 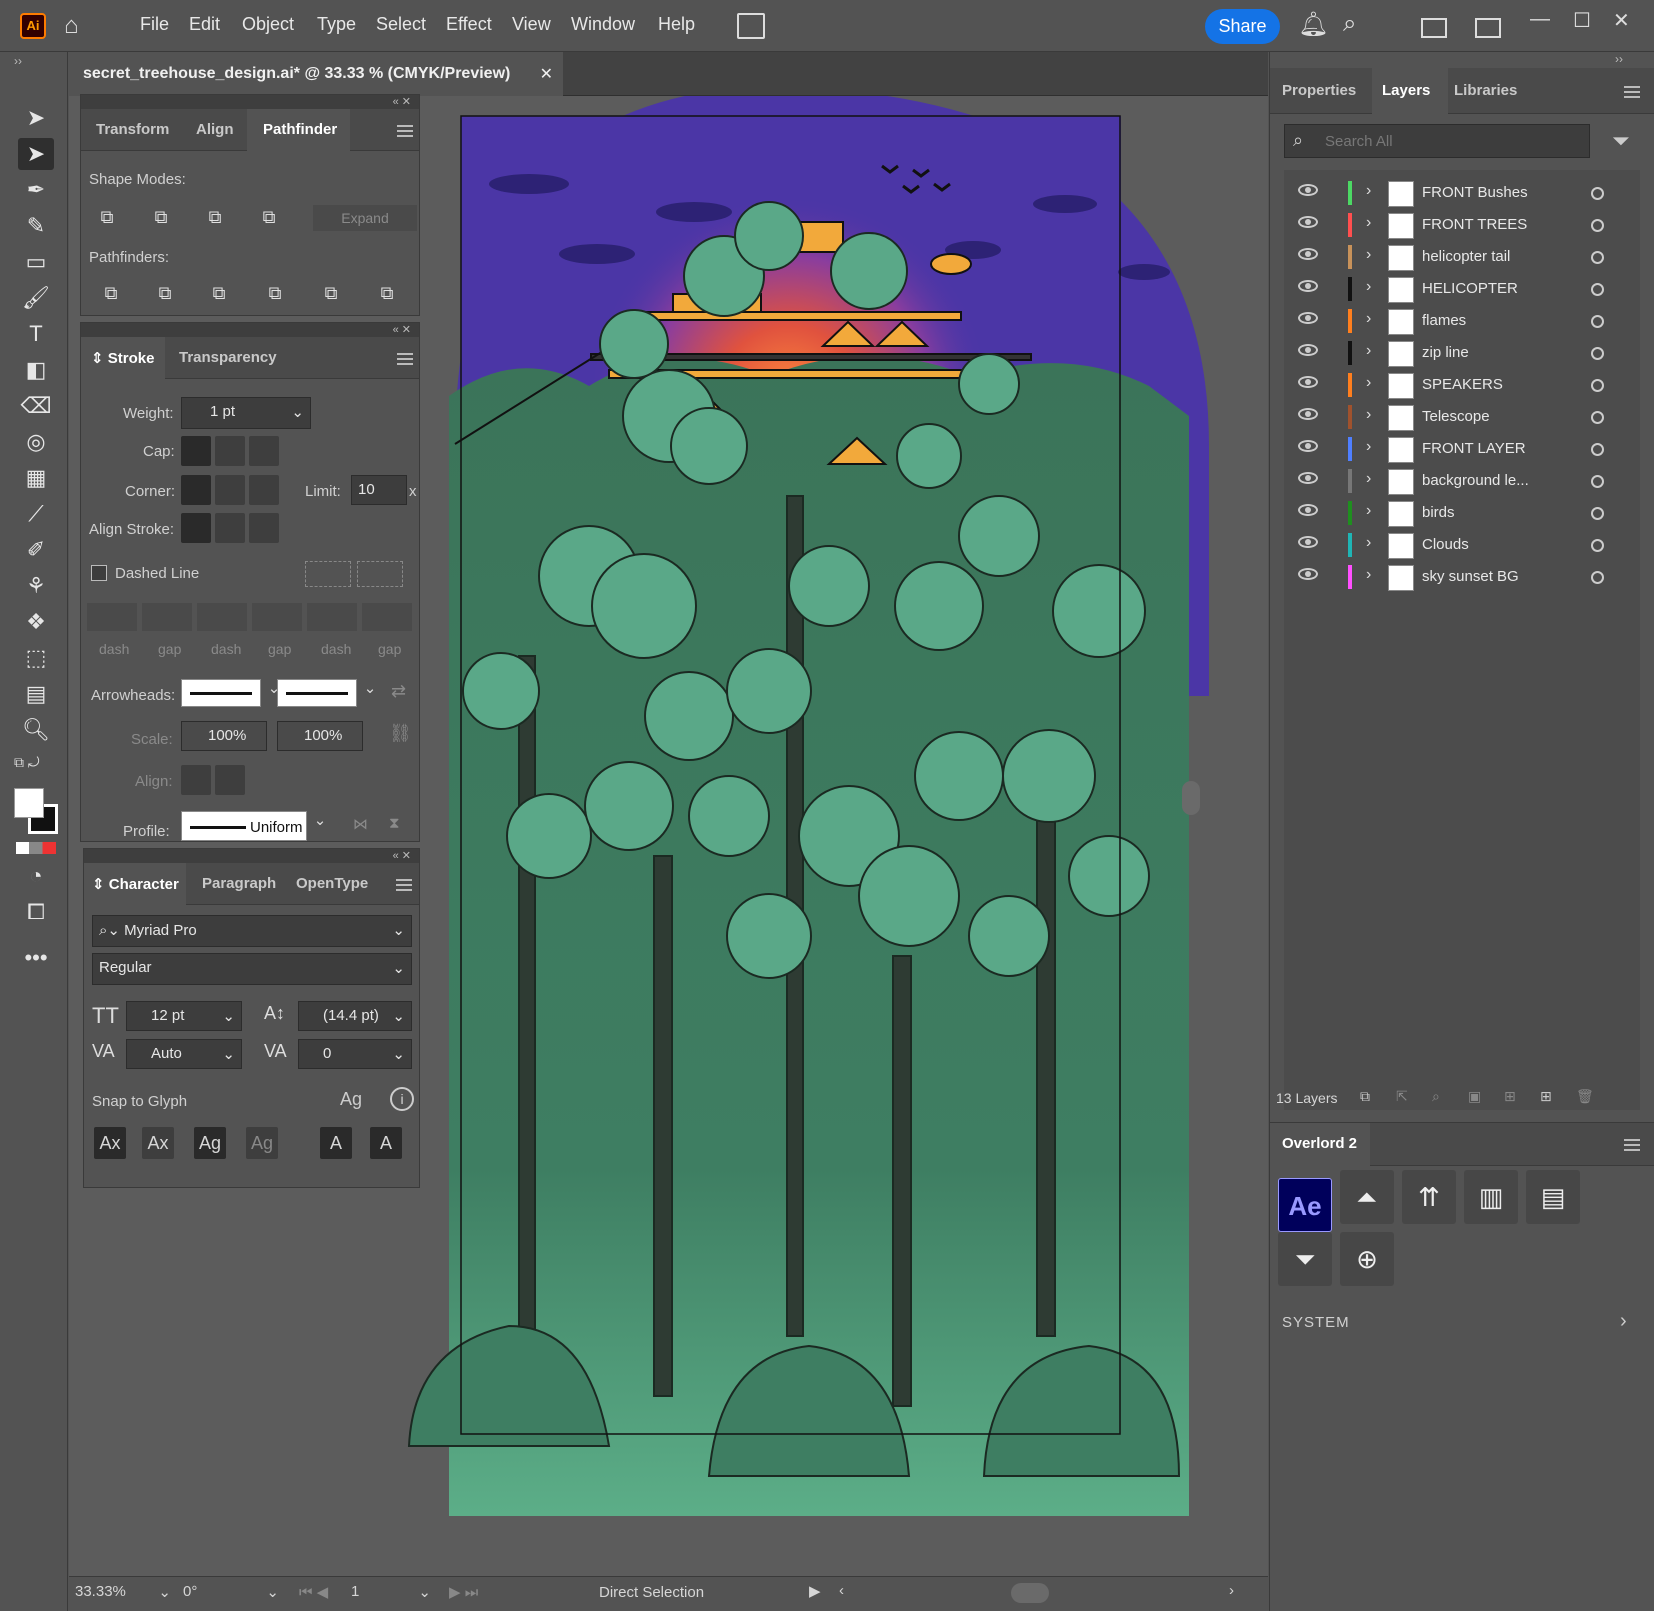 What do you see at coordinates (36, 622) in the screenshot?
I see `symbol-sprayer-tool-icon: ❖` at bounding box center [36, 622].